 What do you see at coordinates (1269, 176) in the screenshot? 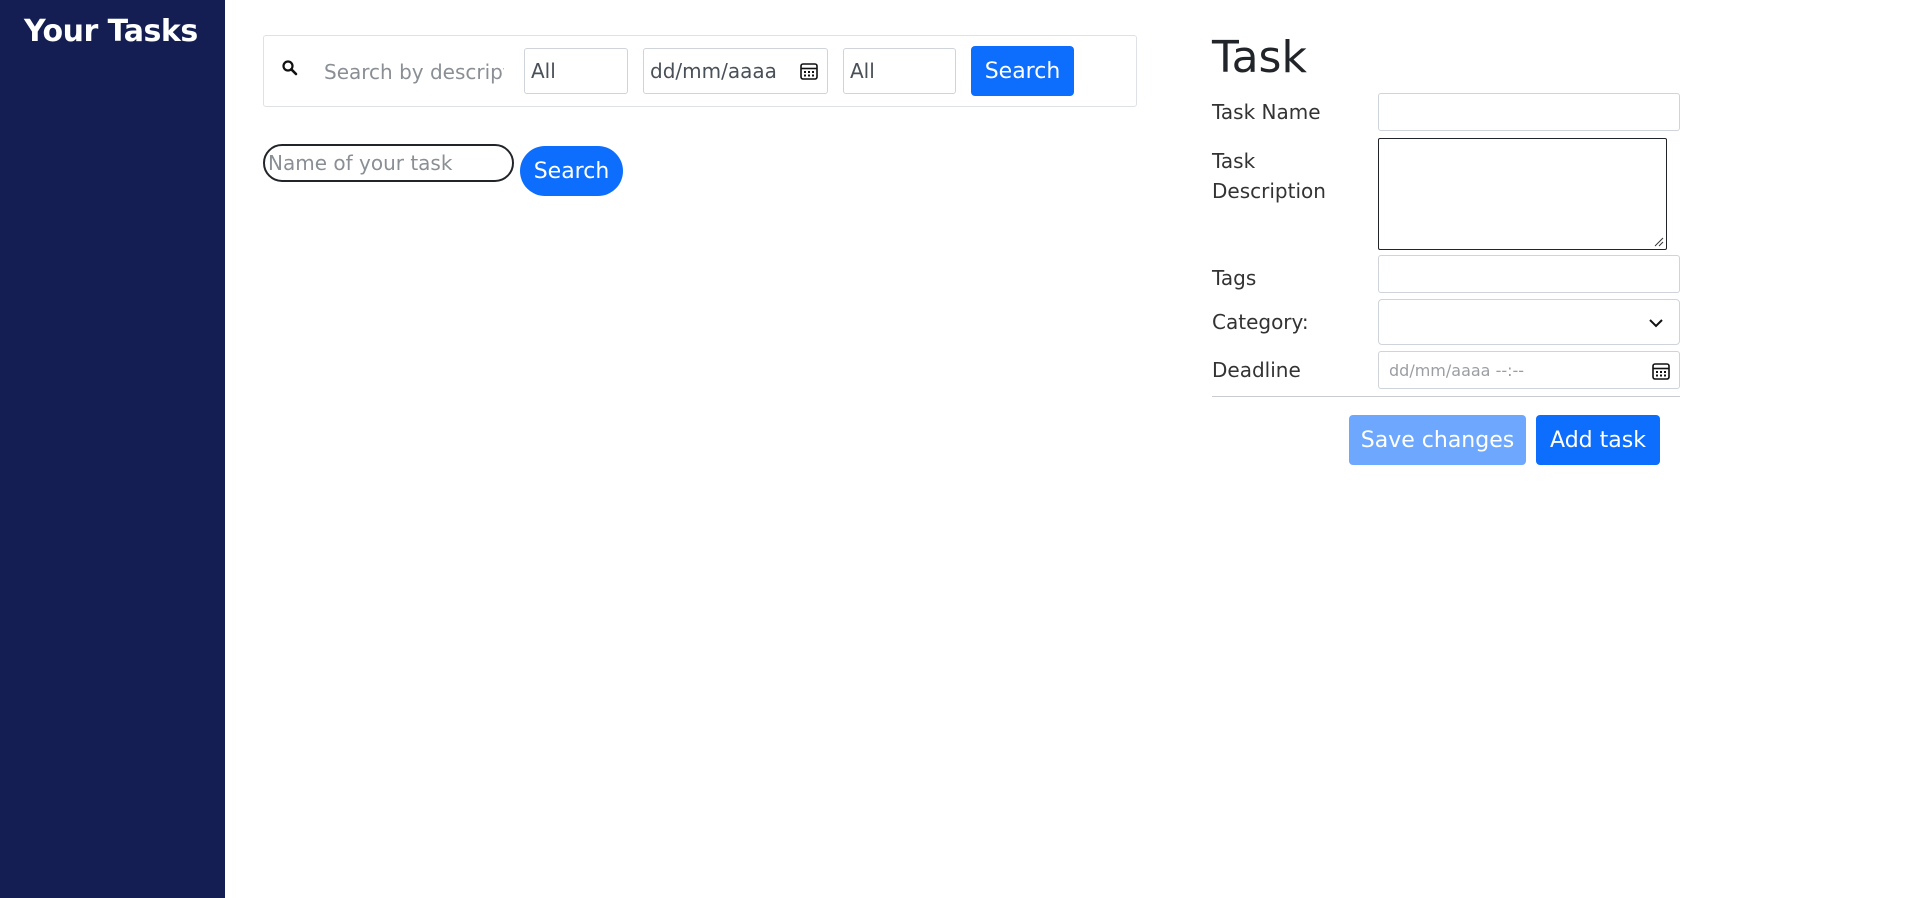
I see `task-description-label: Task Description` at bounding box center [1269, 176].